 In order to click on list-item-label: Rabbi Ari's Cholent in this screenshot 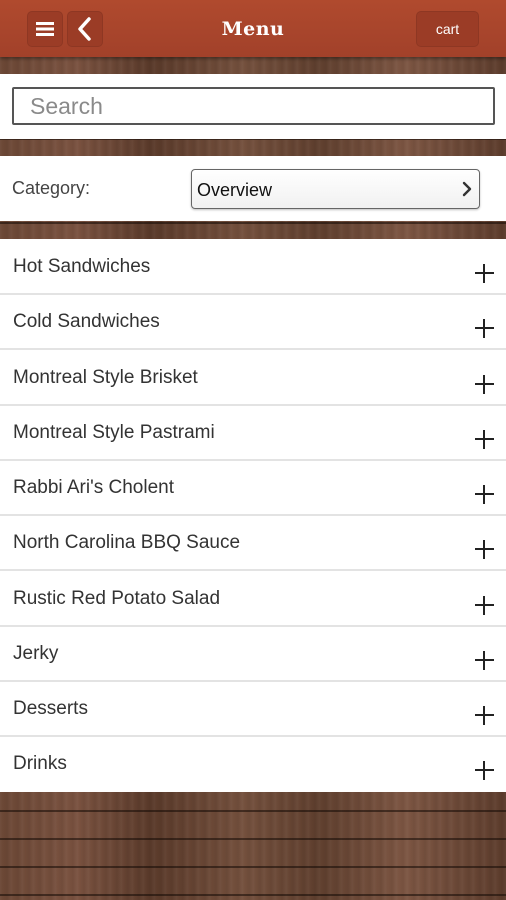, I will do `click(93, 487)`.